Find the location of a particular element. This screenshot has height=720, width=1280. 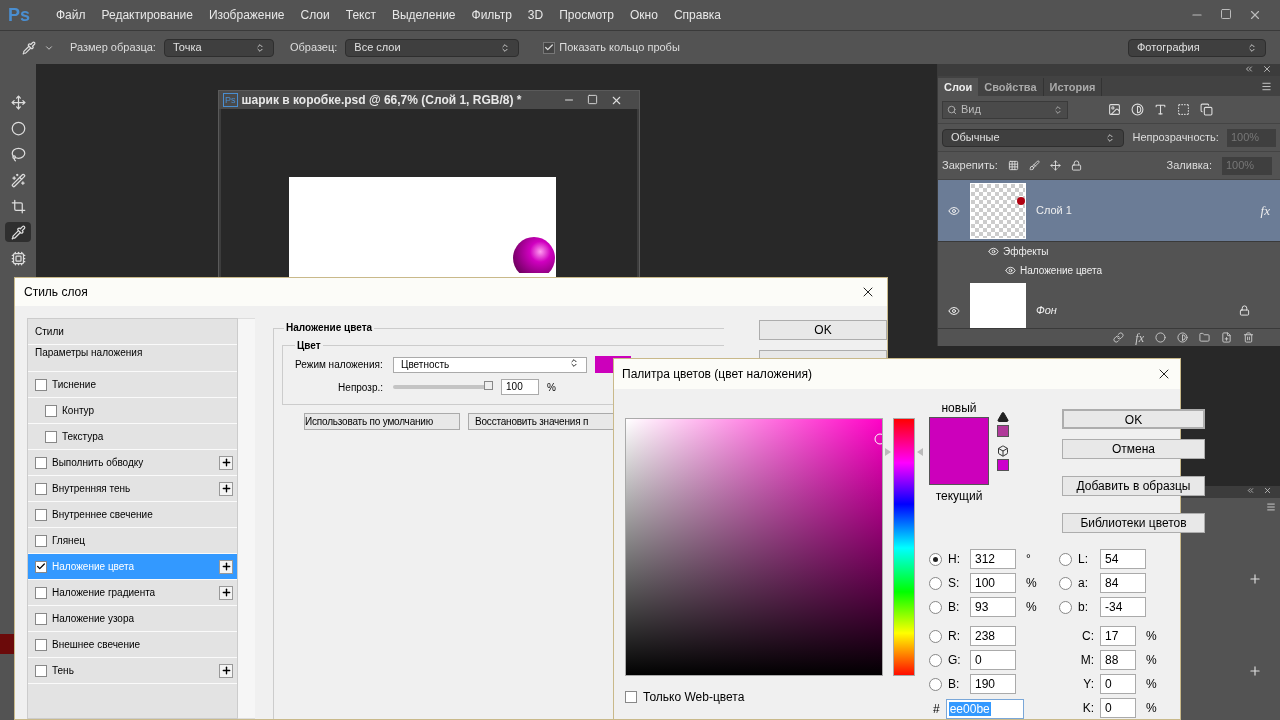

fill-label: Заливка: is located at coordinates (1189, 166).